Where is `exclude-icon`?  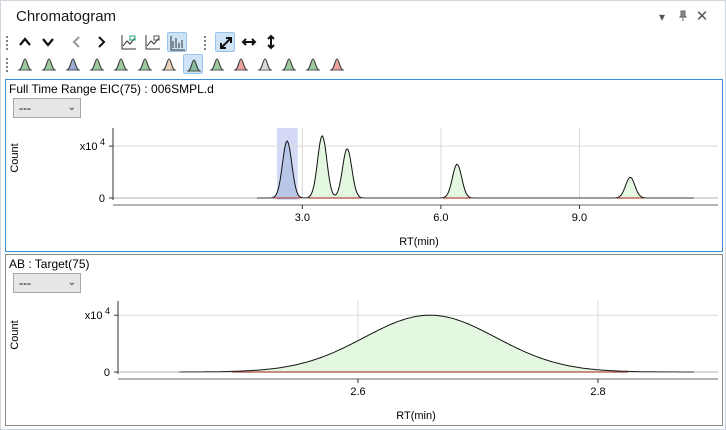 exclude-icon is located at coordinates (145, 64).